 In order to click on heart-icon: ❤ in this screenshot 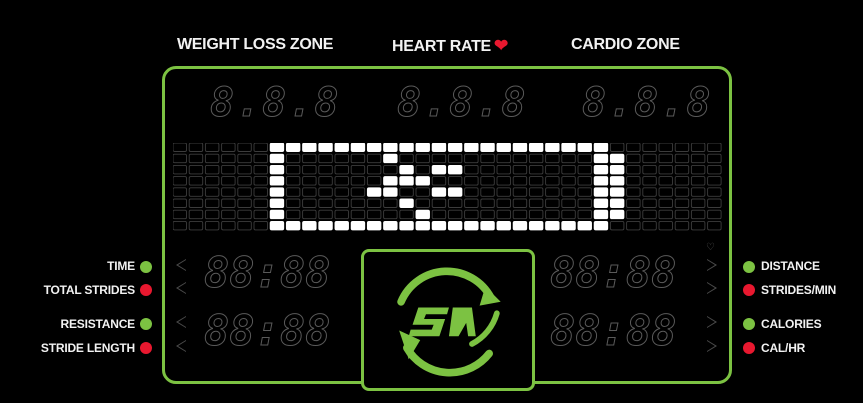, I will do `click(500, 45)`.